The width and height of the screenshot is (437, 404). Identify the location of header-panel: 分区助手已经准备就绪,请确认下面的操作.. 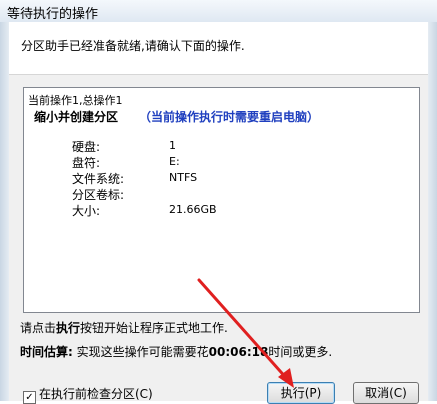
(218, 48).